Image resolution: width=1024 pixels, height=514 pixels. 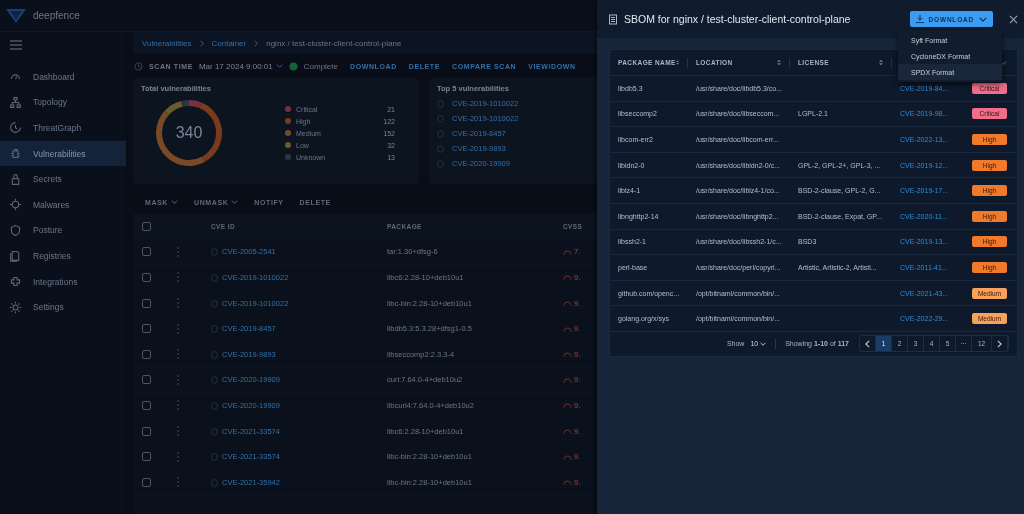 I want to click on logo-text: deepfence, so click(x=56, y=15).